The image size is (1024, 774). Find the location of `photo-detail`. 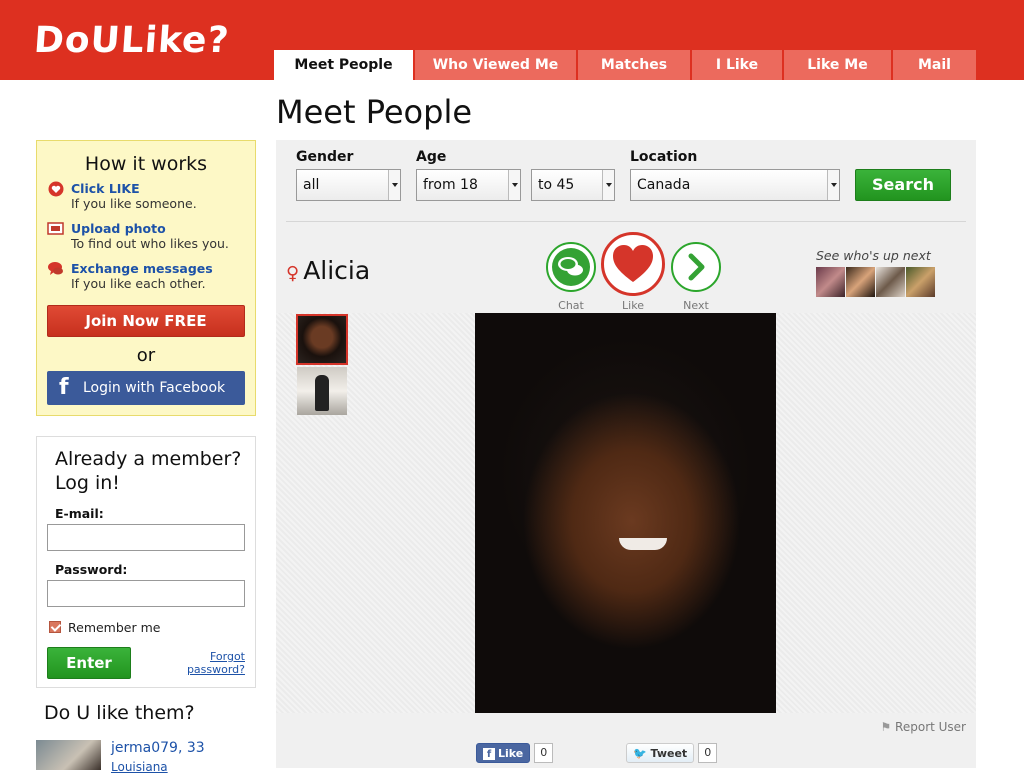

photo-detail is located at coordinates (643, 544).